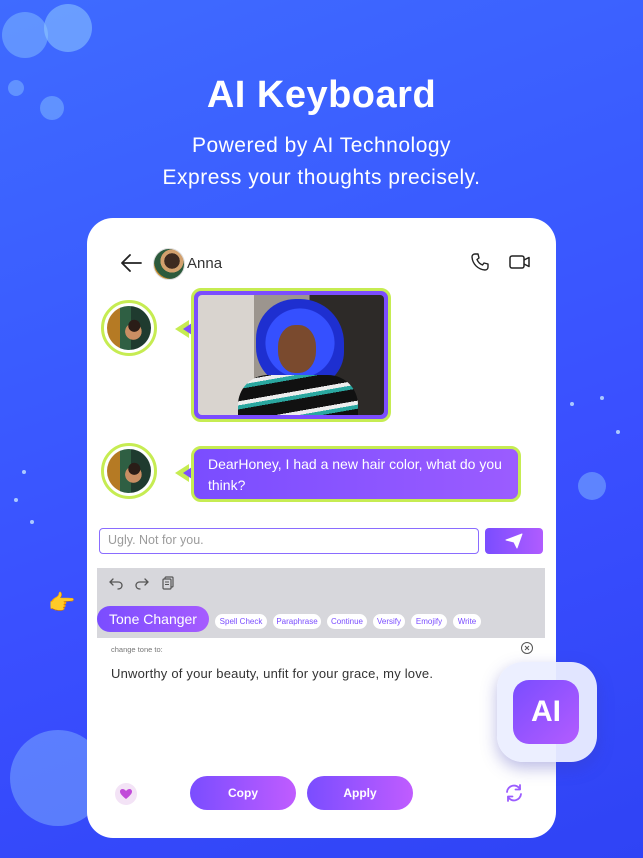 The height and width of the screenshot is (858, 643). Describe the element at coordinates (321, 95) in the screenshot. I see `hero-title: AI Keyboard` at that location.